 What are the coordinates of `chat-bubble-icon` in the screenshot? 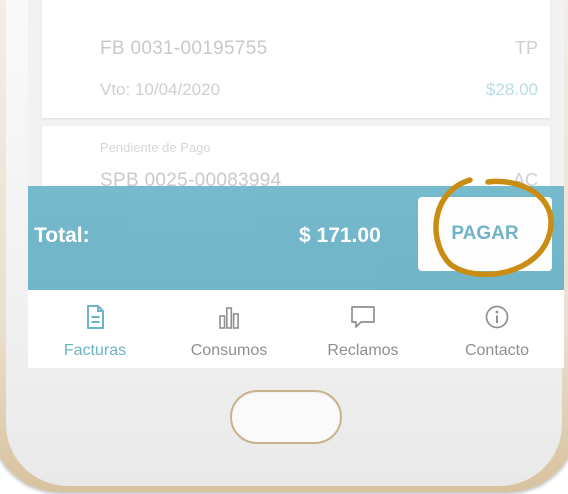 It's located at (363, 317).